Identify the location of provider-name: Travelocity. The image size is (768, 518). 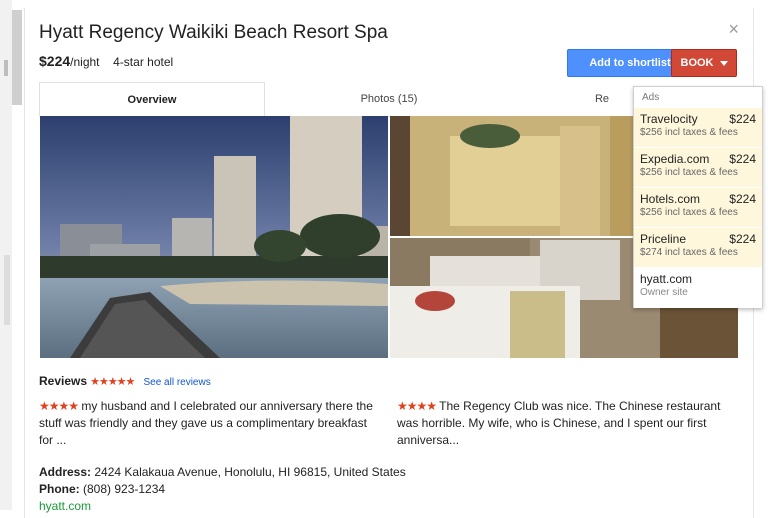
(669, 119).